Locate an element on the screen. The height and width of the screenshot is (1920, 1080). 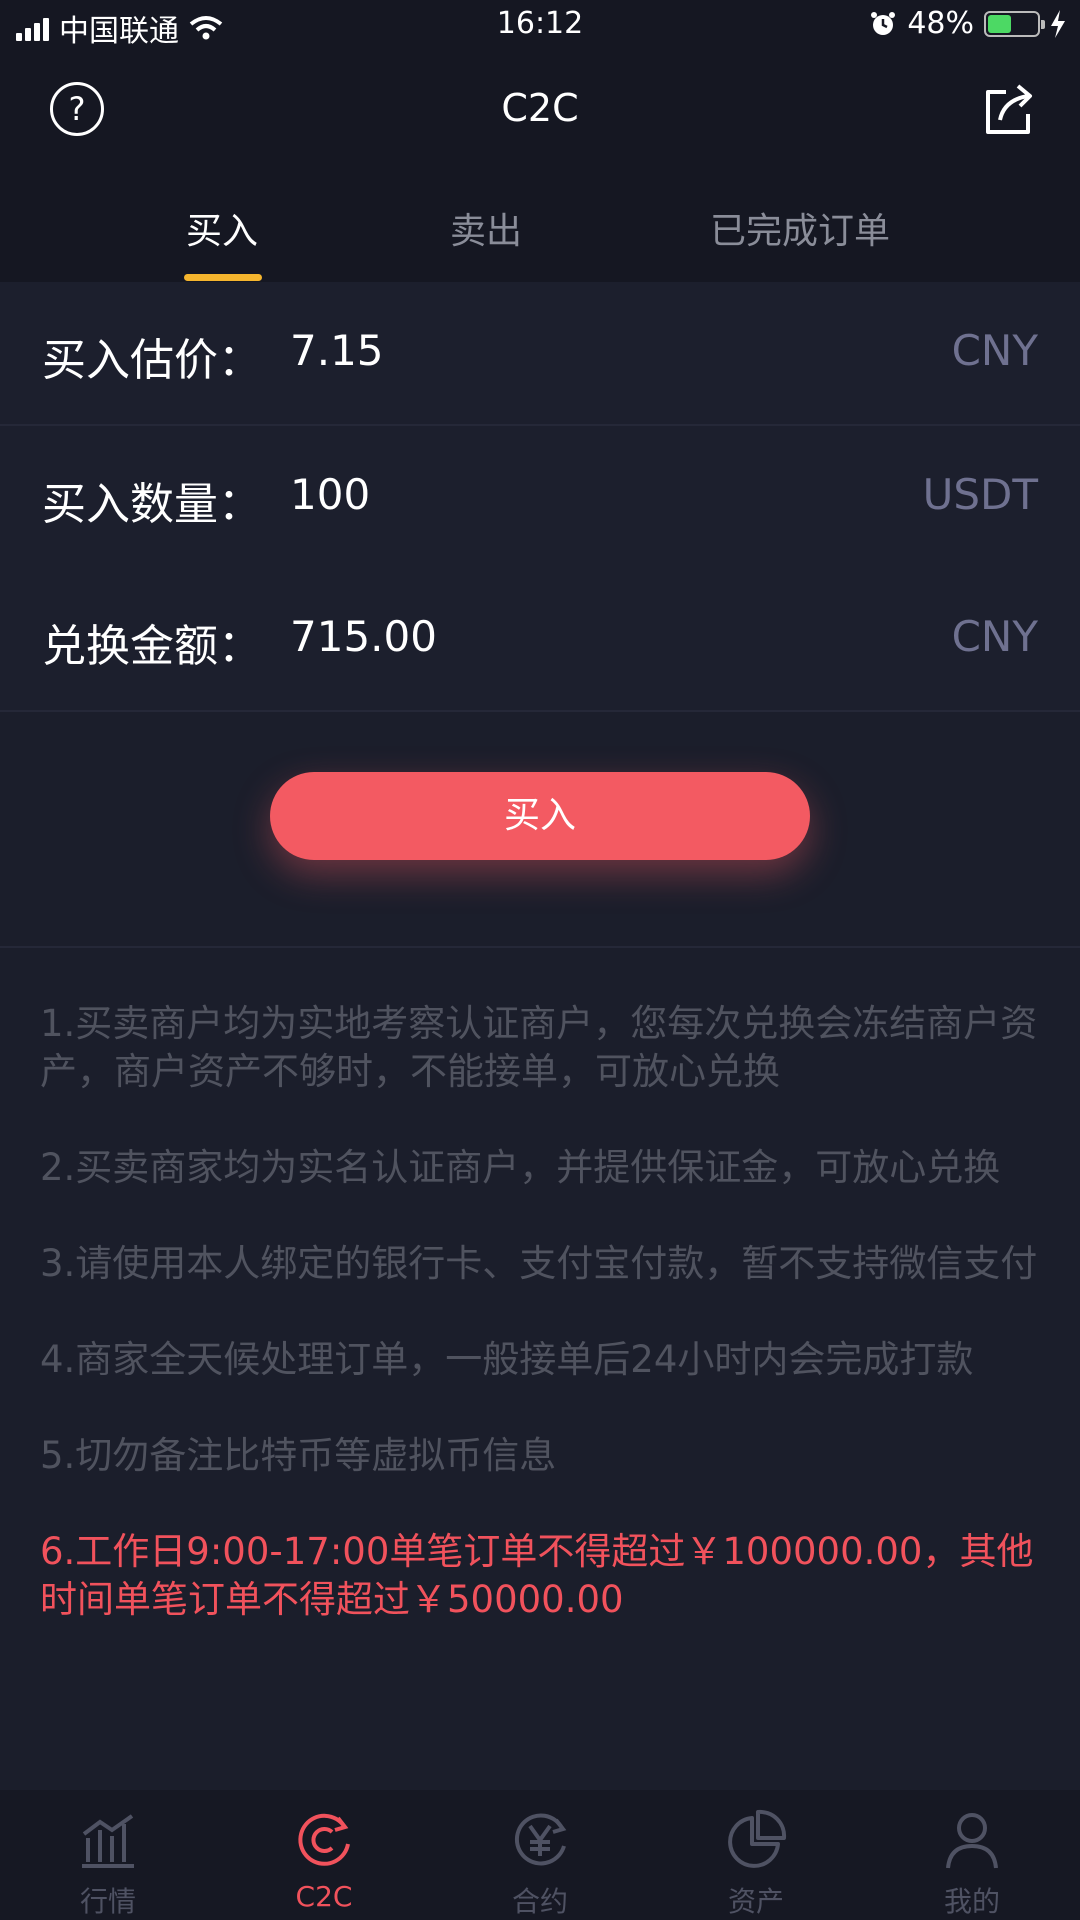
tabbar-label: 资产 is located at coordinates (755, 1901).